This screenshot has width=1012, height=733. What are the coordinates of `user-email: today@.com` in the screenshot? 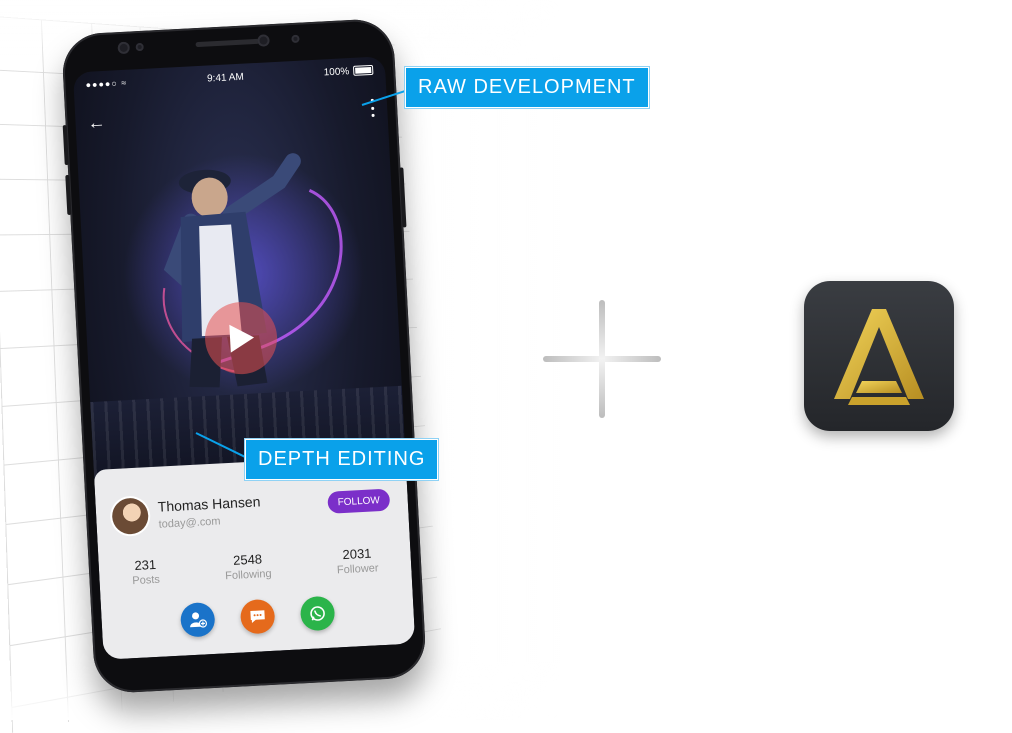 It's located at (189, 523).